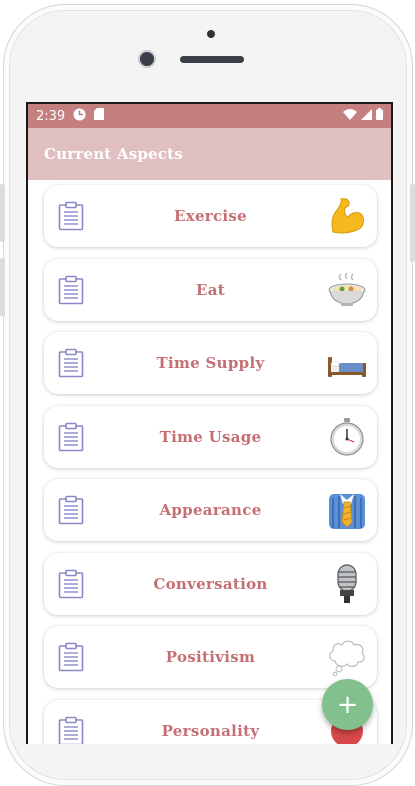  Describe the element at coordinates (210, 289) in the screenshot. I see `aspect-card-eat: Eat` at that location.